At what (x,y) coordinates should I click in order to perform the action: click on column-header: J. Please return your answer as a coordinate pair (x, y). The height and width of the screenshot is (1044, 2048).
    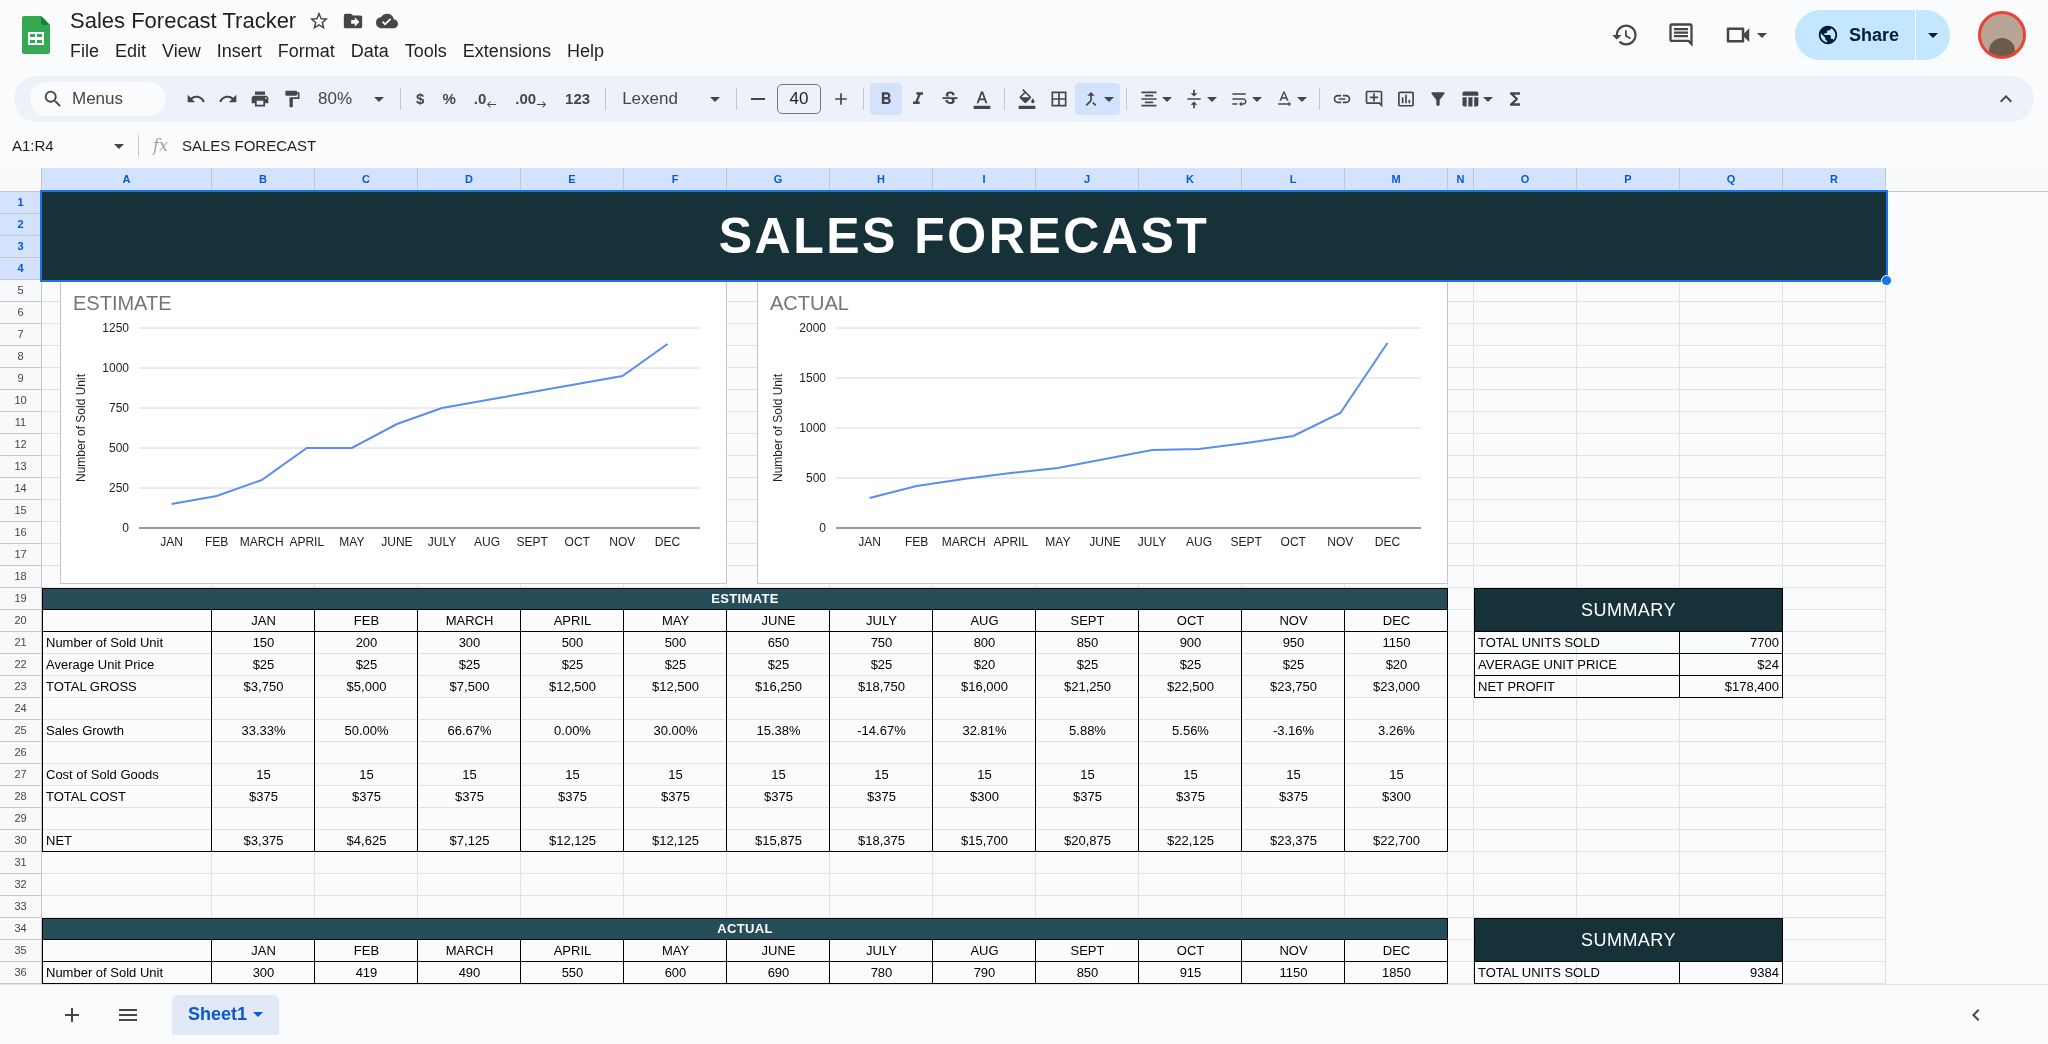
    Looking at the image, I should click on (1087, 179).